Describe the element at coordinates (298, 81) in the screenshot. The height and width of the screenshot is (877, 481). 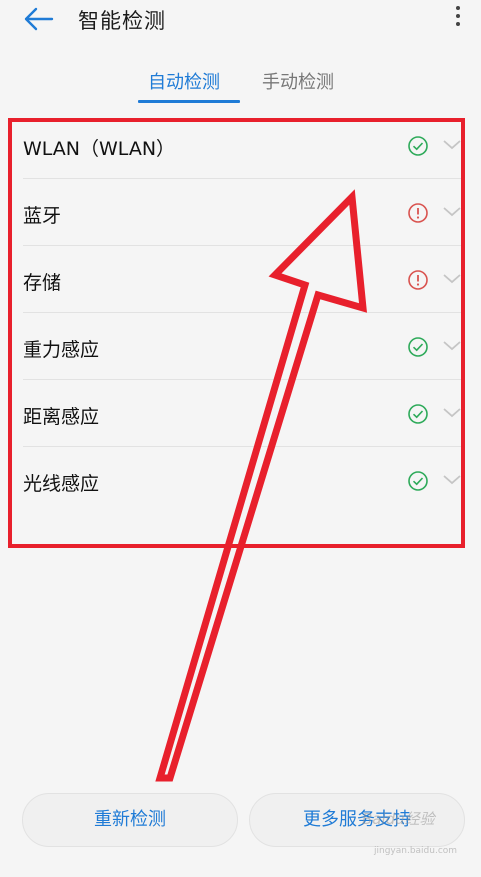
I see `tab-manual-check: 手动检测` at that location.